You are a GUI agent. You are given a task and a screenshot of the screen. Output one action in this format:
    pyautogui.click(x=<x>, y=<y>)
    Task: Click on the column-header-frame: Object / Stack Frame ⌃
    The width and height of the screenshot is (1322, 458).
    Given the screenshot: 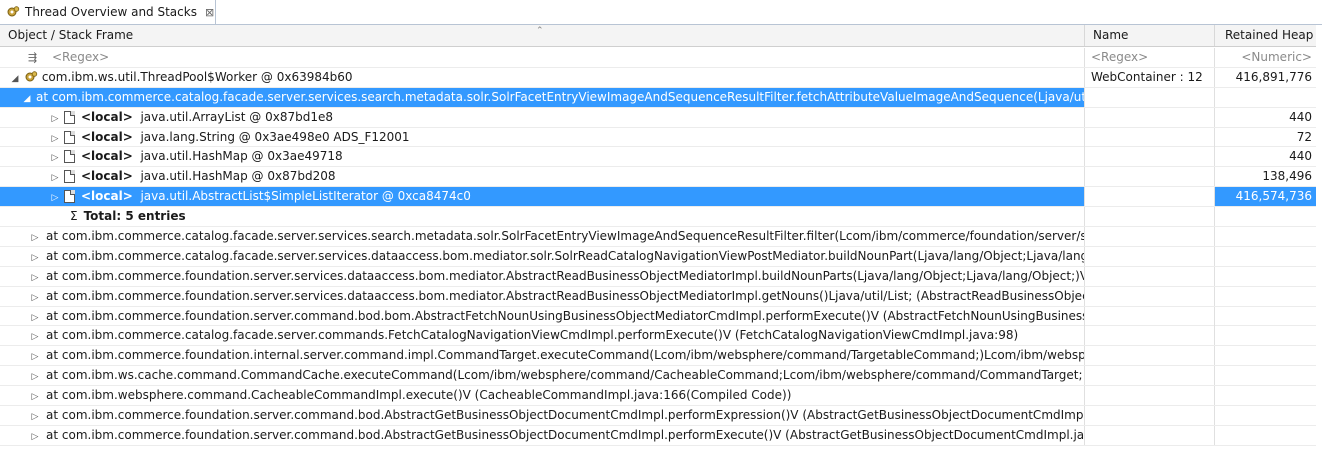 What is the action you would take?
    pyautogui.click(x=542, y=35)
    